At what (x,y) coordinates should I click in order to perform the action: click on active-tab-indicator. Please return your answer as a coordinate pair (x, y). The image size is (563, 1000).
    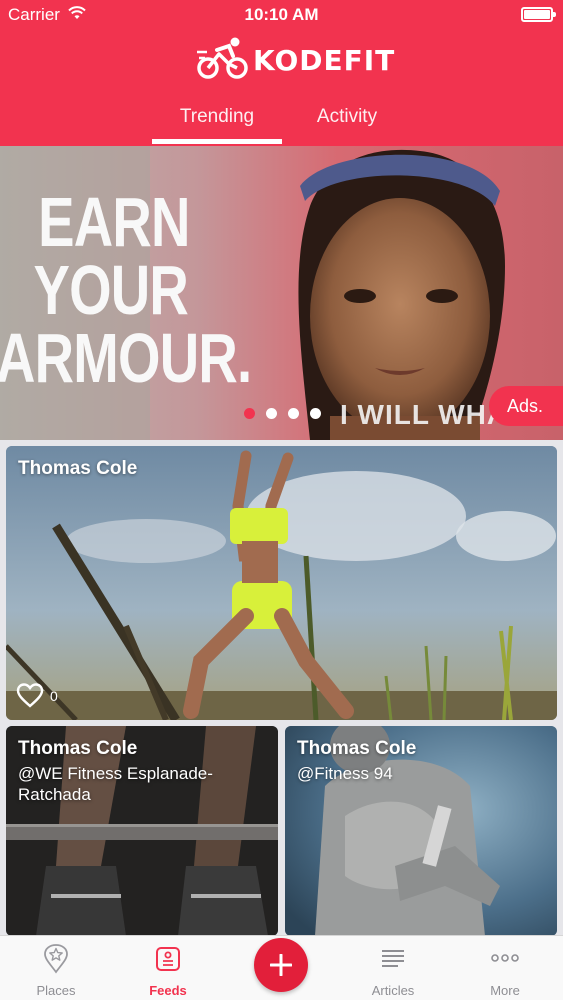
    Looking at the image, I should click on (217, 141).